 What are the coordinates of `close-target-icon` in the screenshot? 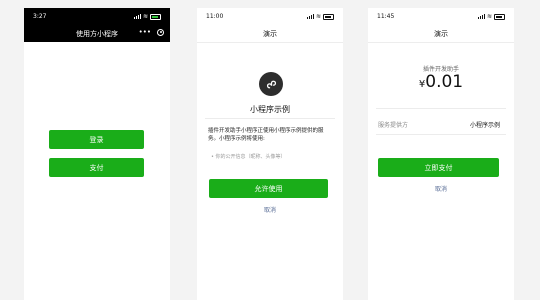 It's located at (160, 32).